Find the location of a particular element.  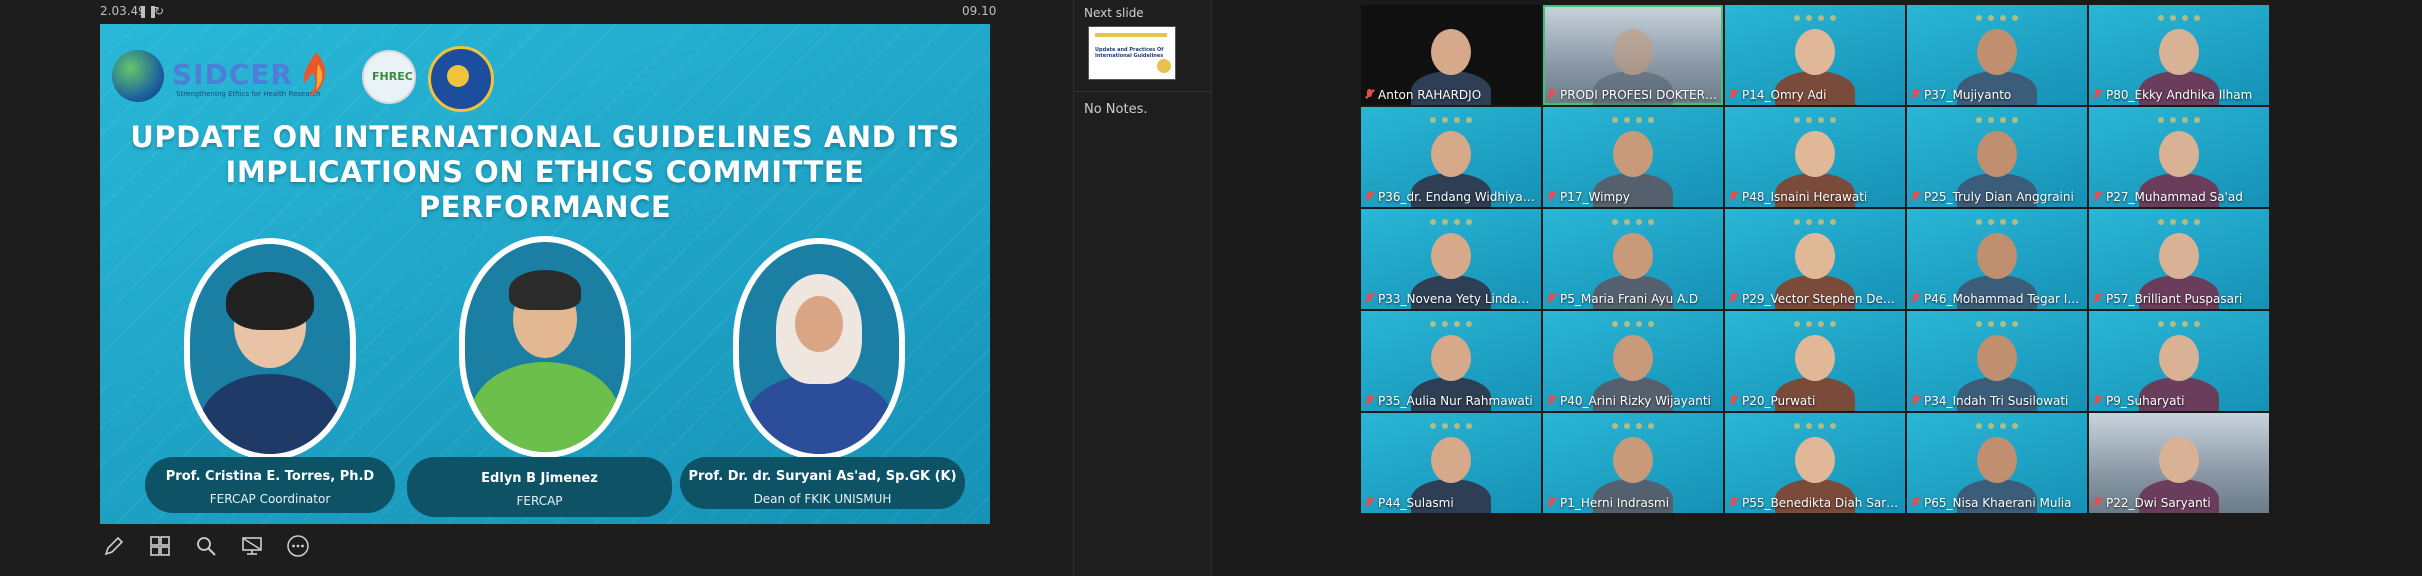

participant-tile: P22_Dwi Saryanti is located at coordinates (2179, 463).